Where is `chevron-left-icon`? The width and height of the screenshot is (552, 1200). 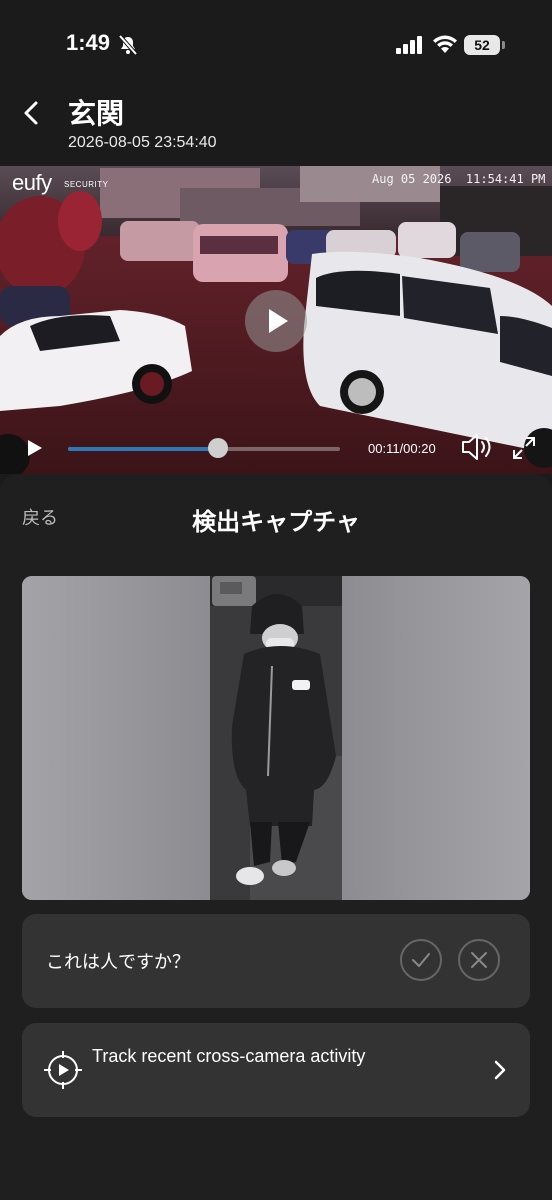 chevron-left-icon is located at coordinates (32, 113).